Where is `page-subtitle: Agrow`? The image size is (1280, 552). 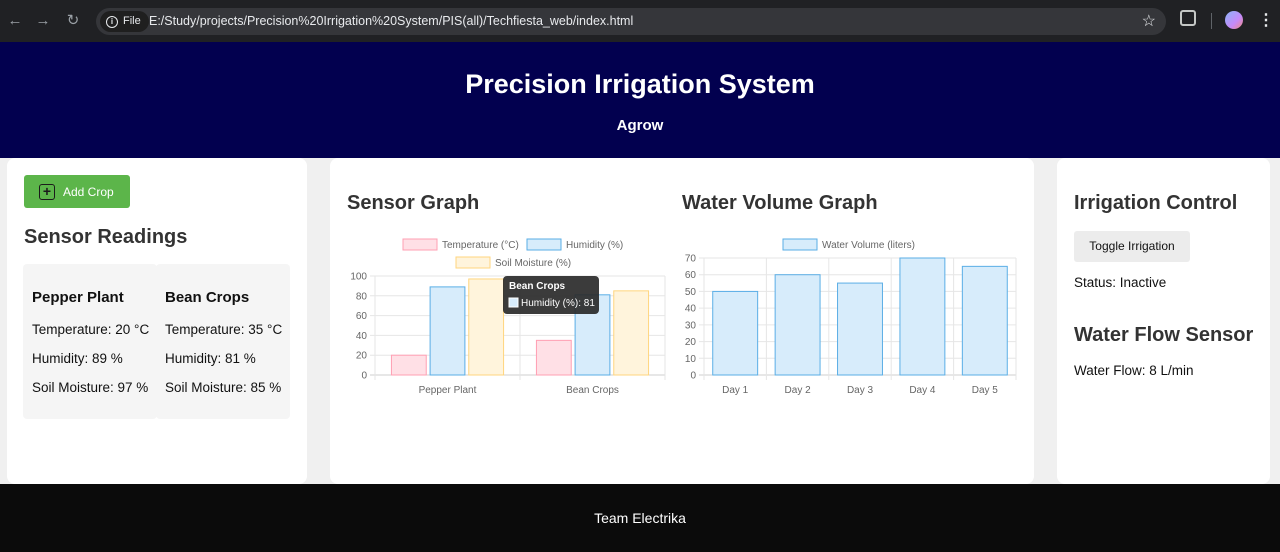 page-subtitle: Agrow is located at coordinates (640, 125).